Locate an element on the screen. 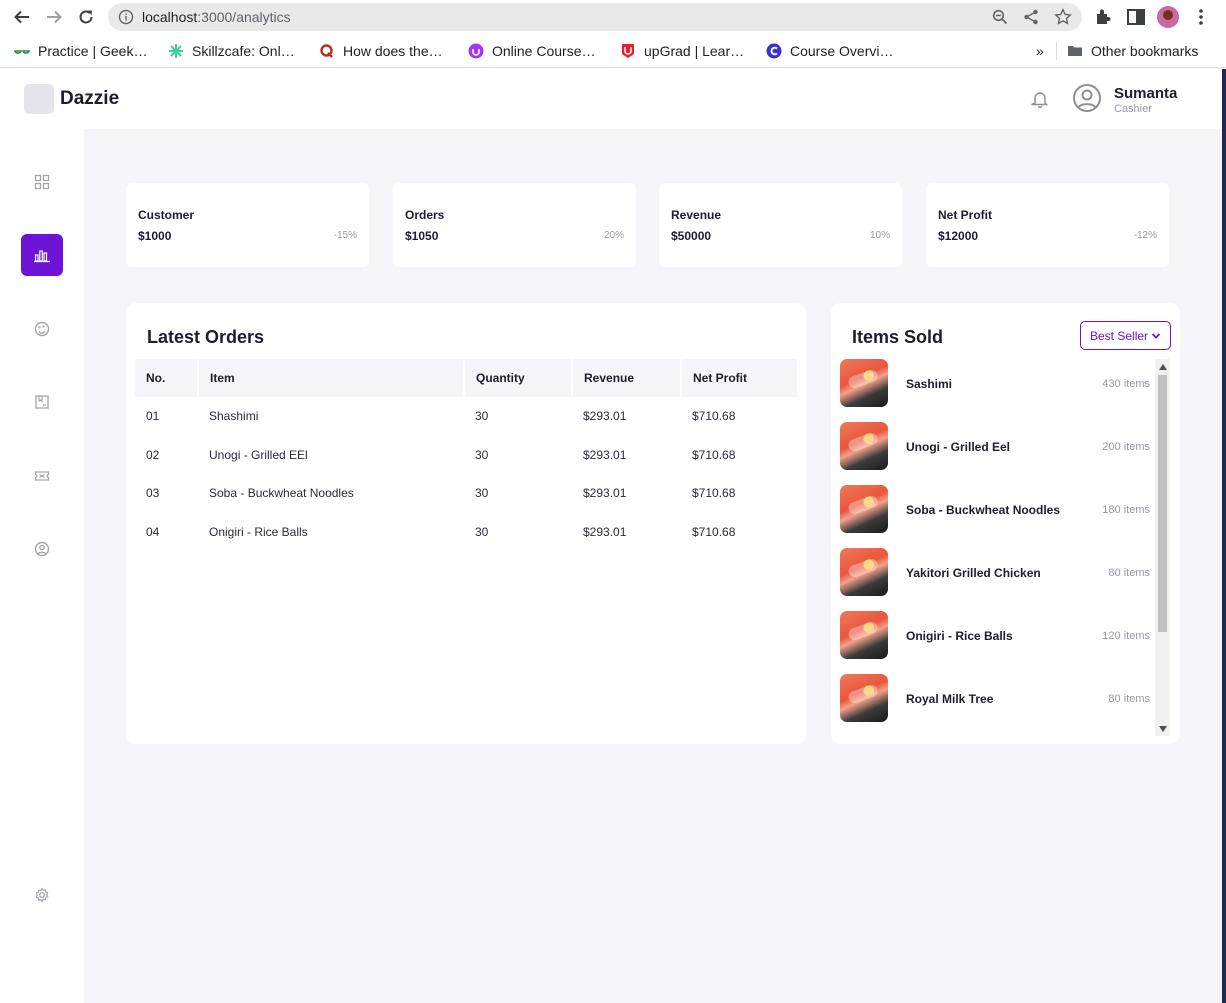 The image size is (1226, 1003). chevron-down-icon is located at coordinates (1156, 335).